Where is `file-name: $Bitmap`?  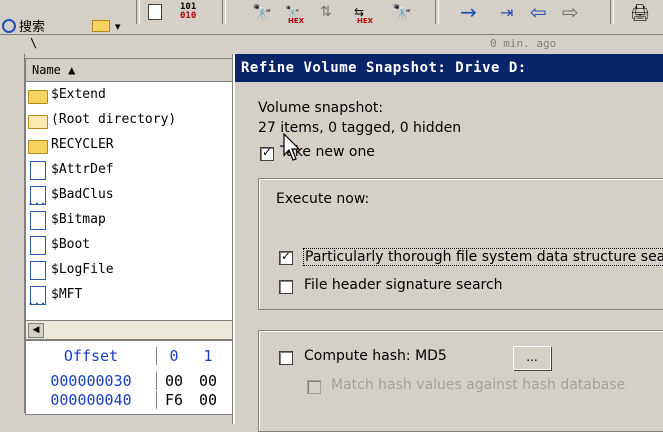
file-name: $Bitmap is located at coordinates (78, 219).